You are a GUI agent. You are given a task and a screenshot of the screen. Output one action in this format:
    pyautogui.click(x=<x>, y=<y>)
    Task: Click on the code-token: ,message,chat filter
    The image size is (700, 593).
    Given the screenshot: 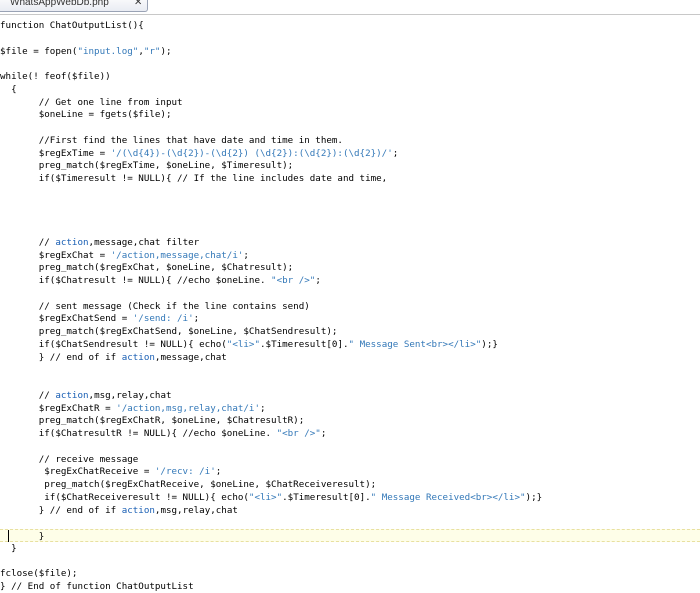 What is the action you would take?
    pyautogui.click(x=144, y=242)
    